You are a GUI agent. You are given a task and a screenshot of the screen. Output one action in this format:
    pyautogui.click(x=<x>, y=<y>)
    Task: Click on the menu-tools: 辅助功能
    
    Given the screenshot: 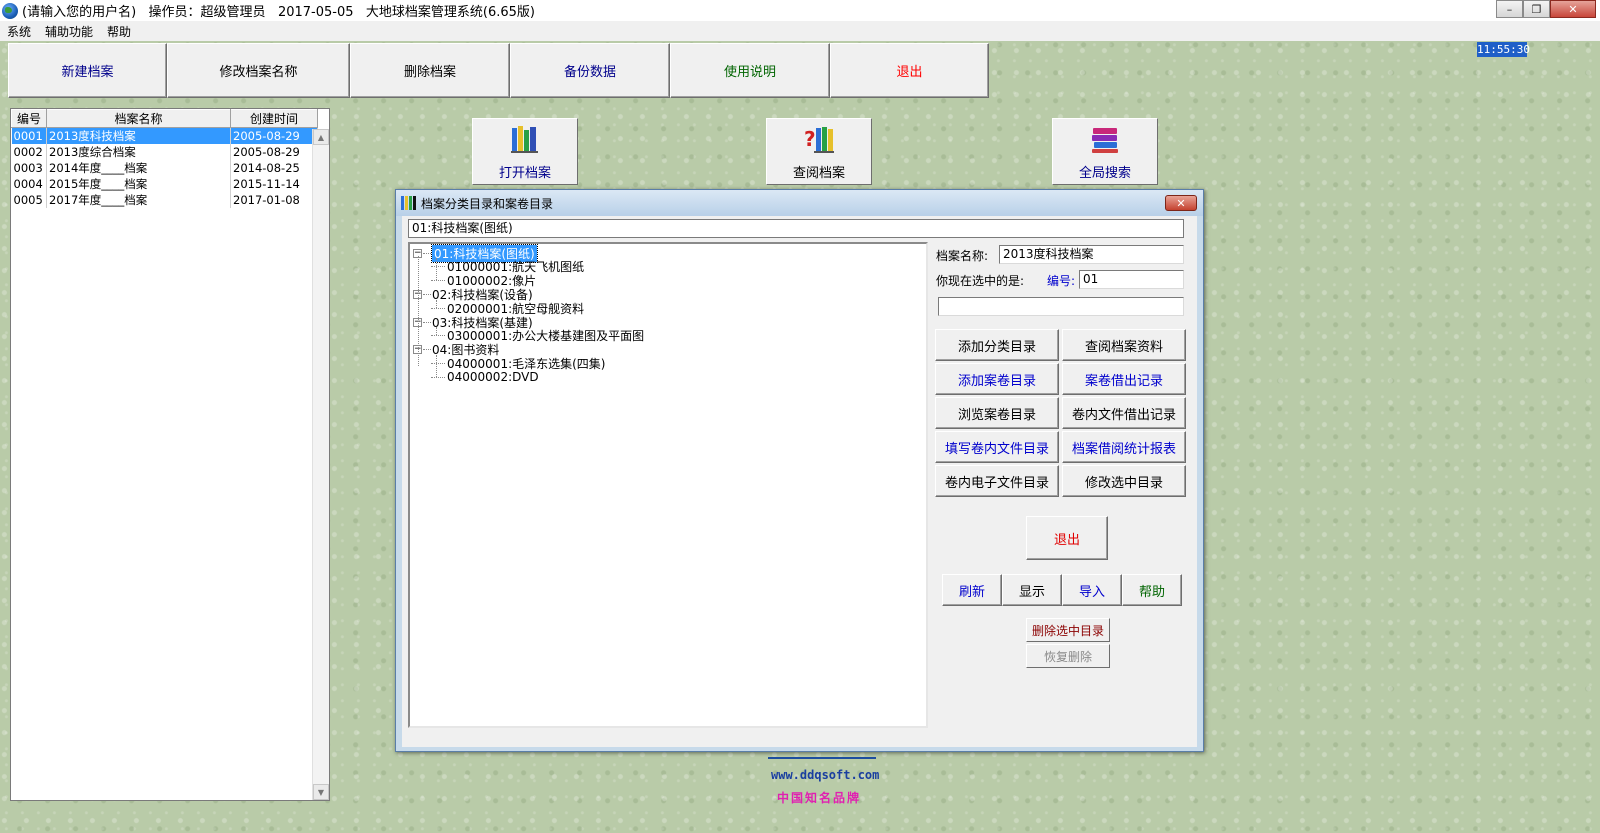 What is the action you would take?
    pyautogui.click(x=69, y=31)
    